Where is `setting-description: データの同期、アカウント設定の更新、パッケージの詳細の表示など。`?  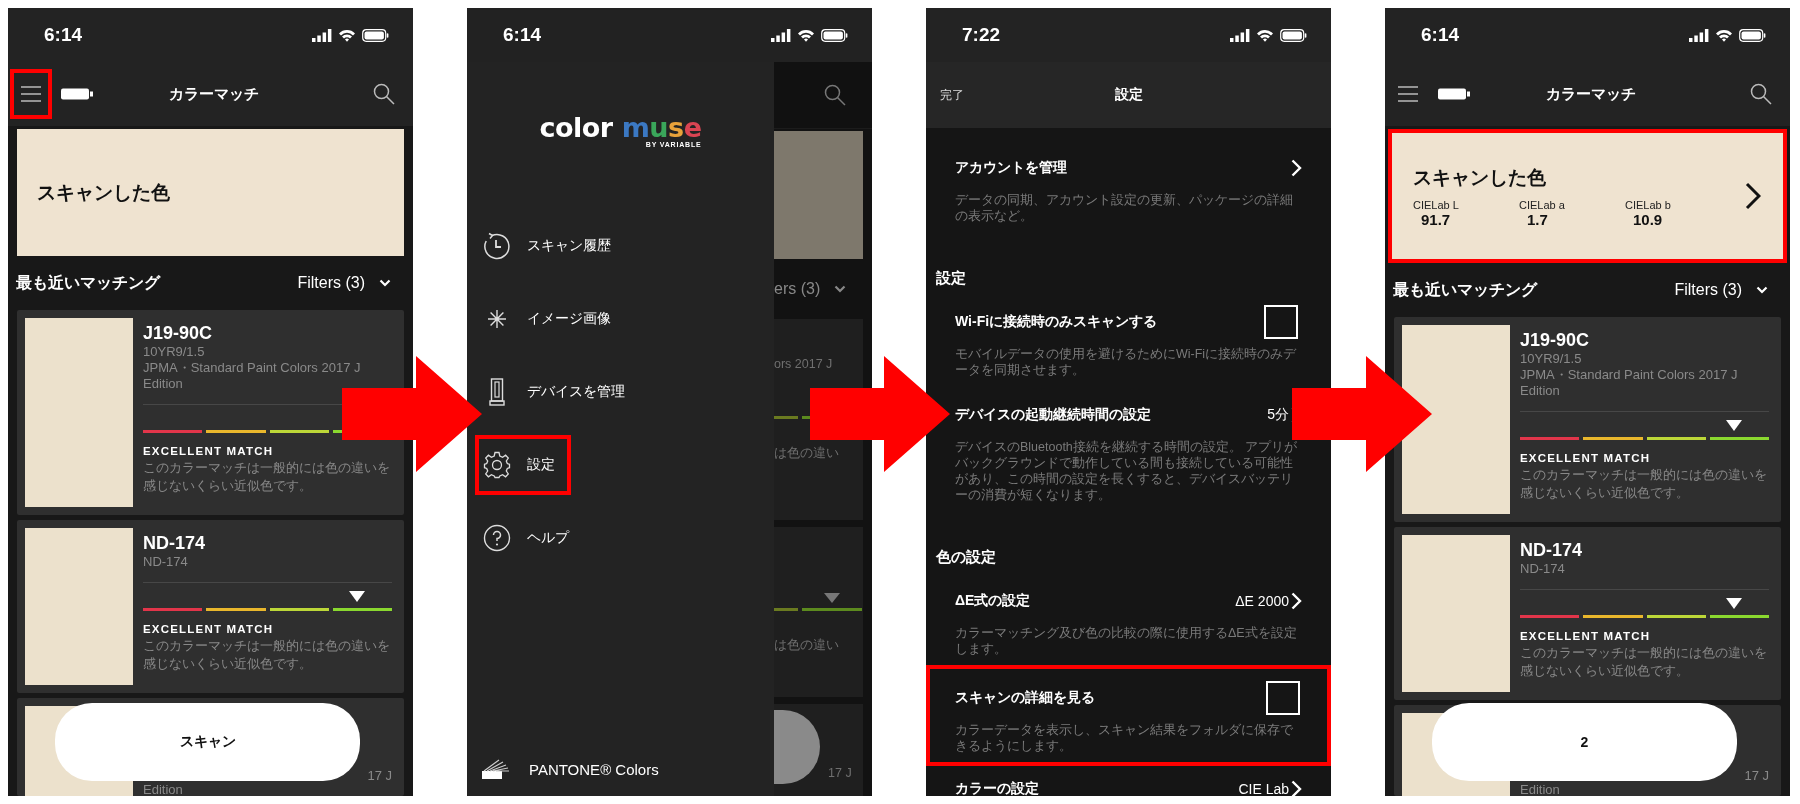
setting-description: データの同期、アカウント設定の更新、パッケージの詳細の表示など。 is located at coordinates (1124, 208).